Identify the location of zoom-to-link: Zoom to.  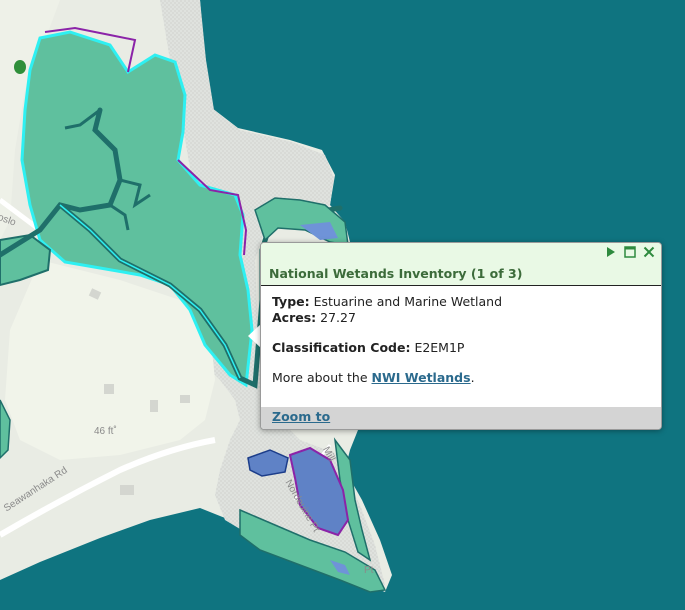
(301, 416).